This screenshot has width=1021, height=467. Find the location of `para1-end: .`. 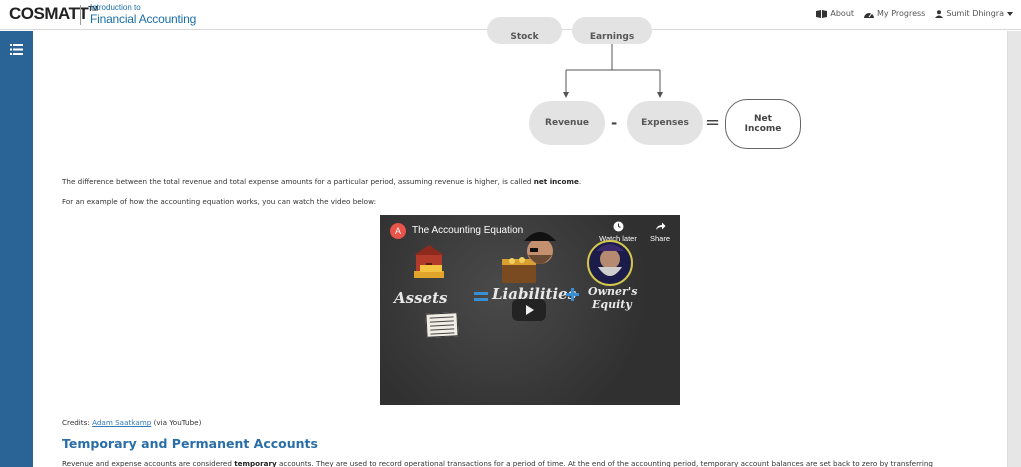

para1-end: . is located at coordinates (580, 181).